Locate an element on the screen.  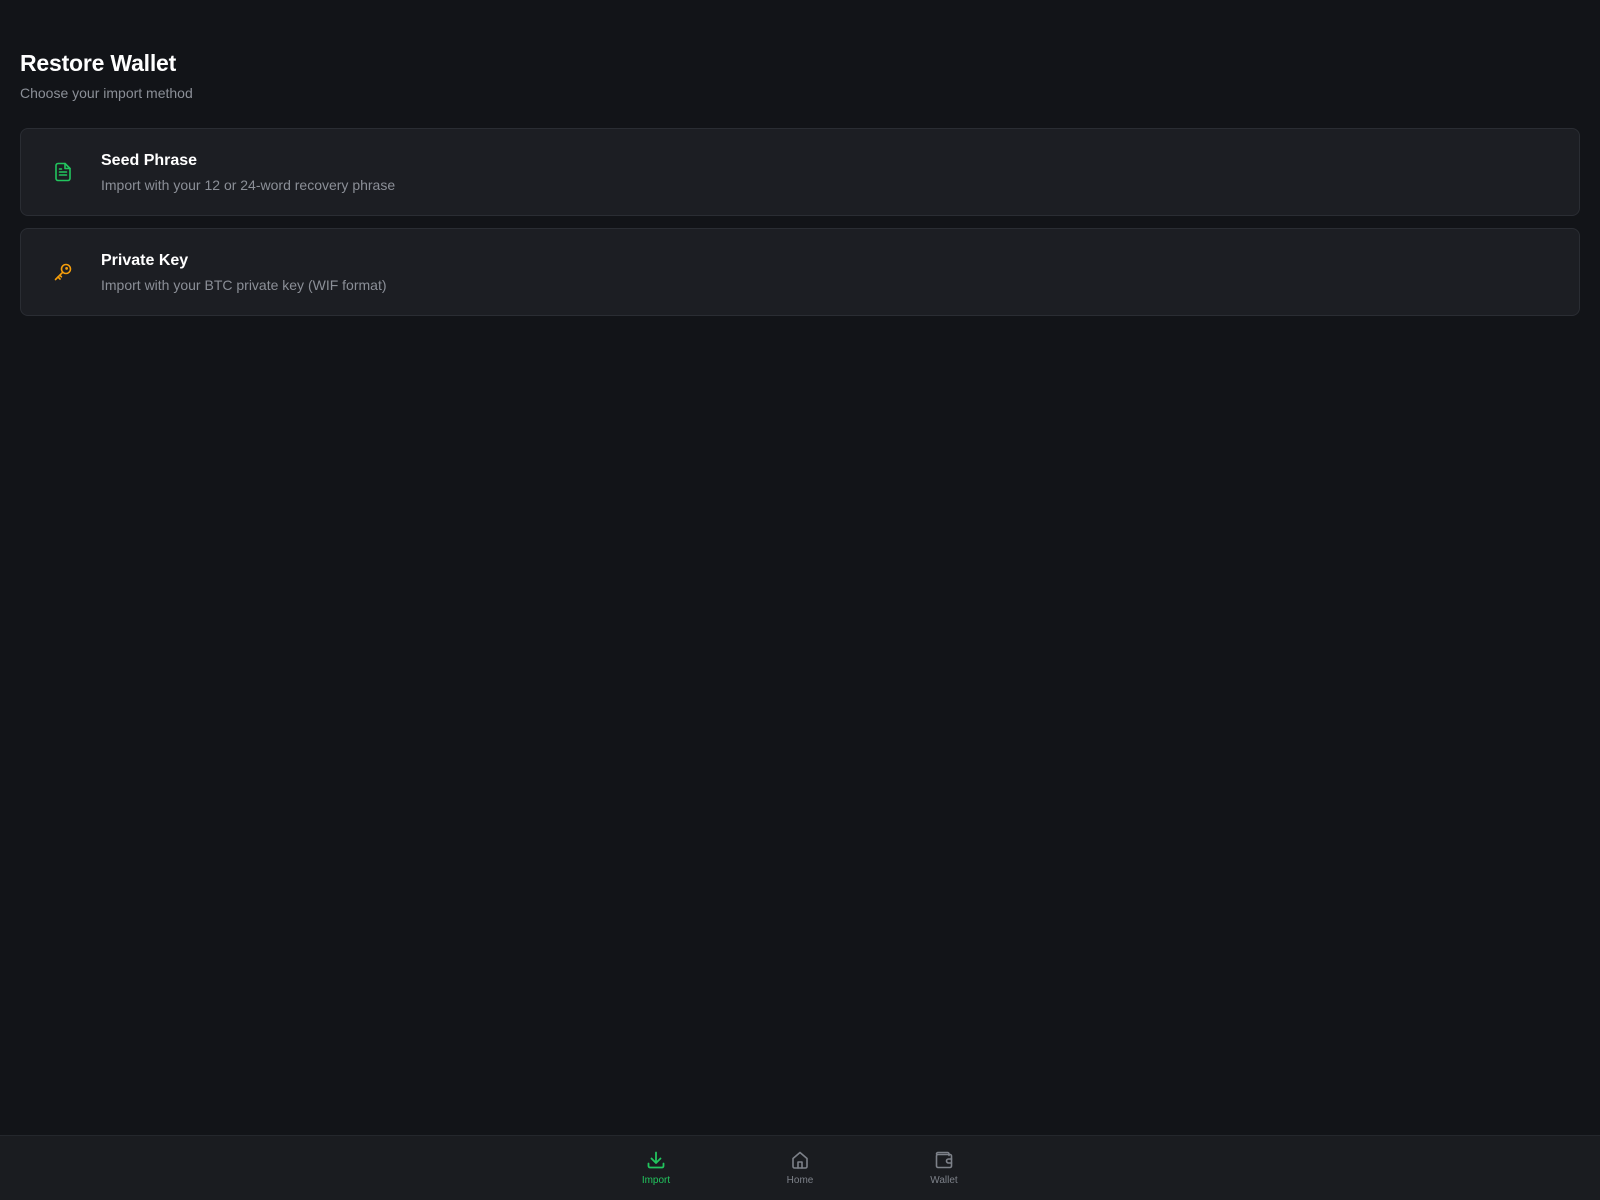
download-icon is located at coordinates (656, 1160).